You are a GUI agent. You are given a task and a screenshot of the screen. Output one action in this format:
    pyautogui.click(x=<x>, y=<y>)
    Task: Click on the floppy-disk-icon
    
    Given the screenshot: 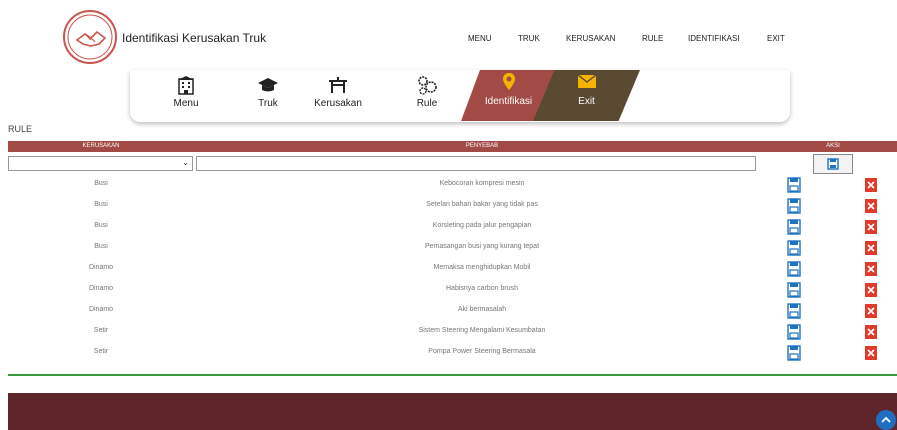 What is the action you would take?
    pyautogui.click(x=833, y=164)
    